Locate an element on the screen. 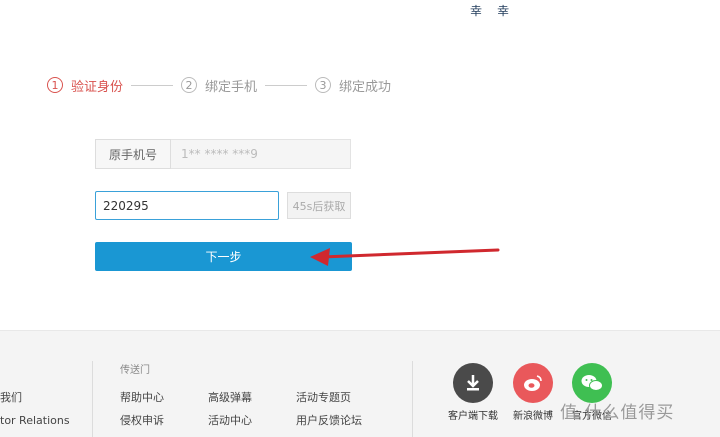 This screenshot has width=720, height=437. step-verify-identity: 1 验证身份 is located at coordinates (85, 85).